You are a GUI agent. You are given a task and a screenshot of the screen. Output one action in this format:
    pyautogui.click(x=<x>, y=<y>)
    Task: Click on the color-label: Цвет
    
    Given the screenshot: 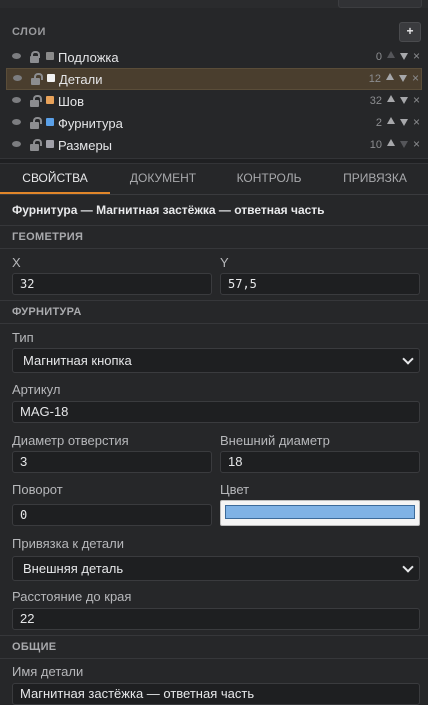 What is the action you would take?
    pyautogui.click(x=235, y=489)
    